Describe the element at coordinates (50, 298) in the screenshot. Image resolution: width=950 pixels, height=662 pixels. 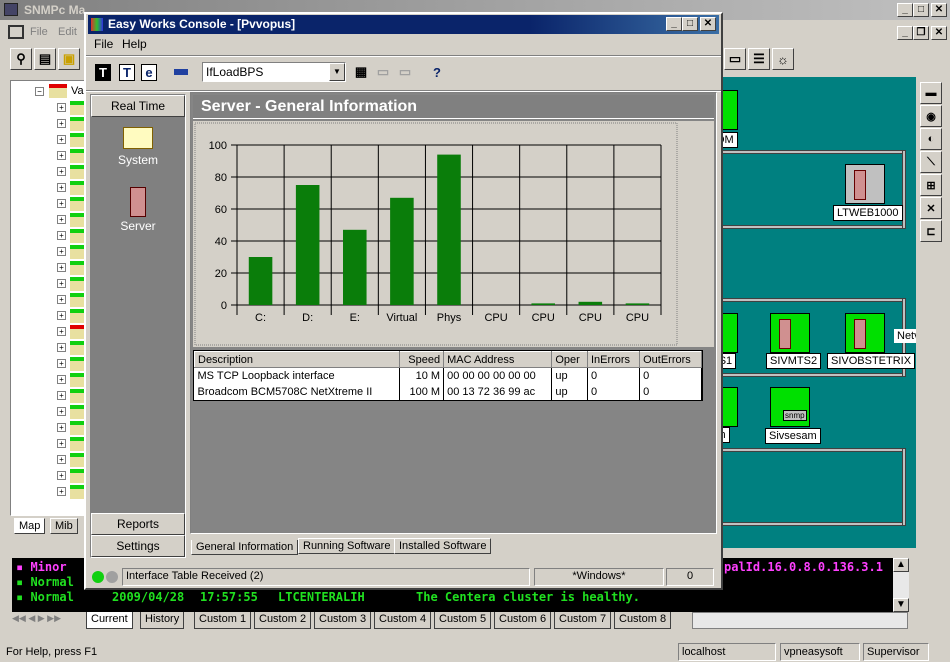
I see `map-tree: − Va + + + + + + + + + + + + + + + + + + + + + + + + +` at that location.